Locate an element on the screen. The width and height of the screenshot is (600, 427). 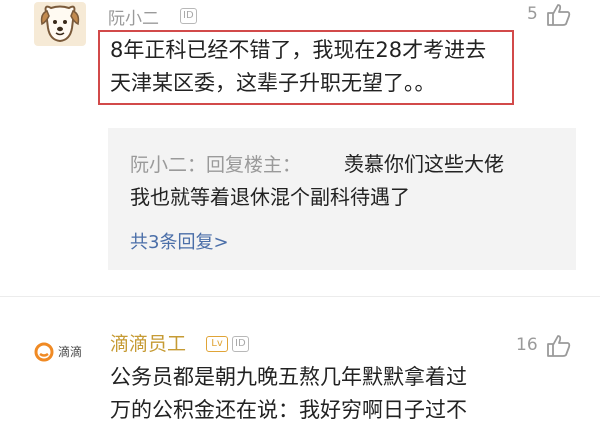
reply-text-line1: 羡慕你们这些大佬 is located at coordinates (424, 164).